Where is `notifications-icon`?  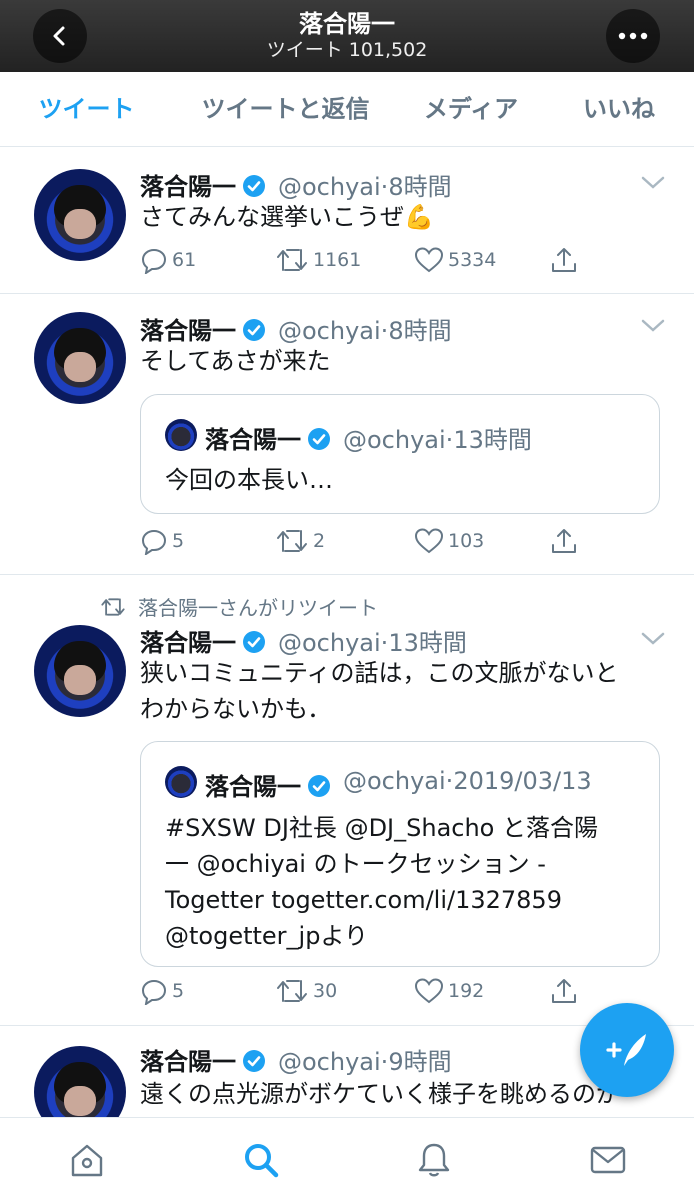 notifications-icon is located at coordinates (434, 1160).